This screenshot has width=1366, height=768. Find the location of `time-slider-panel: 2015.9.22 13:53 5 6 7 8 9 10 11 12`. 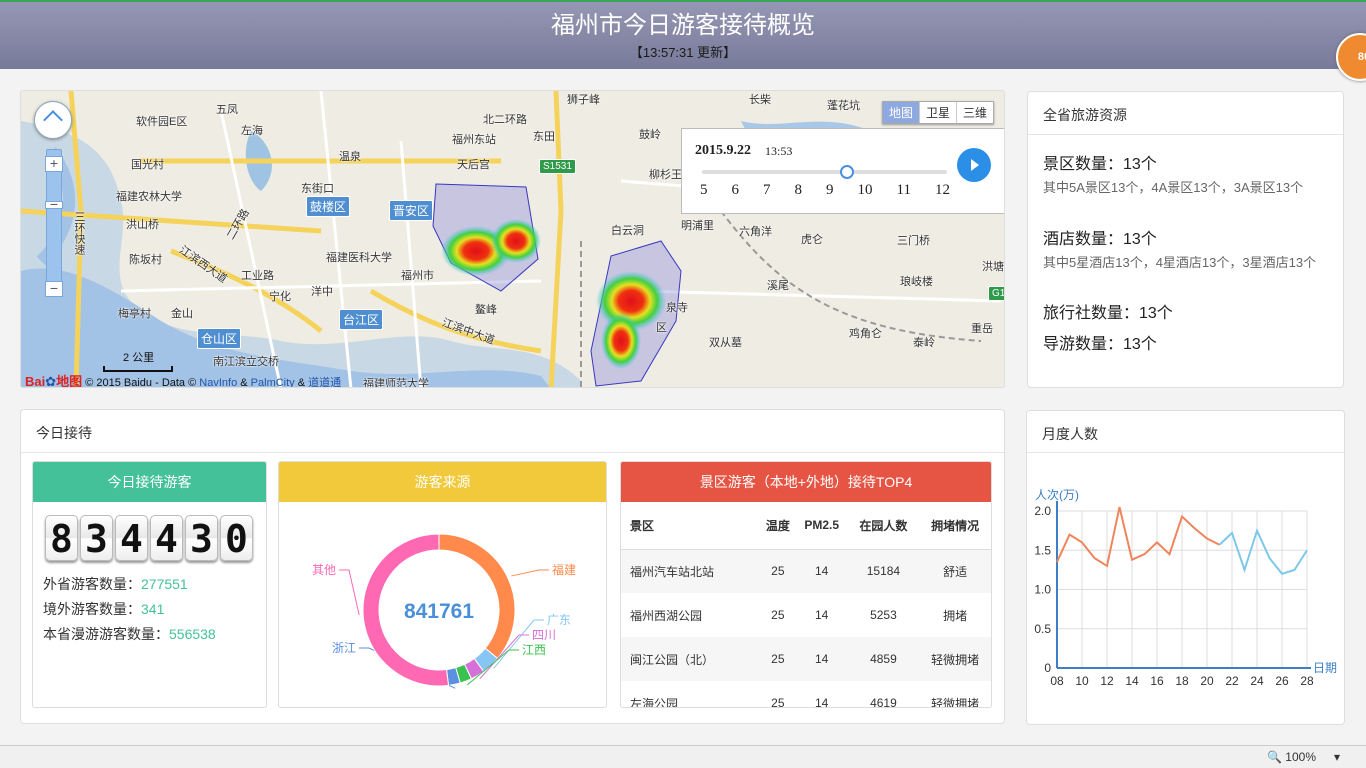

time-slider-panel: 2015.9.22 13:53 5 6 7 8 9 10 11 12 is located at coordinates (842, 171).